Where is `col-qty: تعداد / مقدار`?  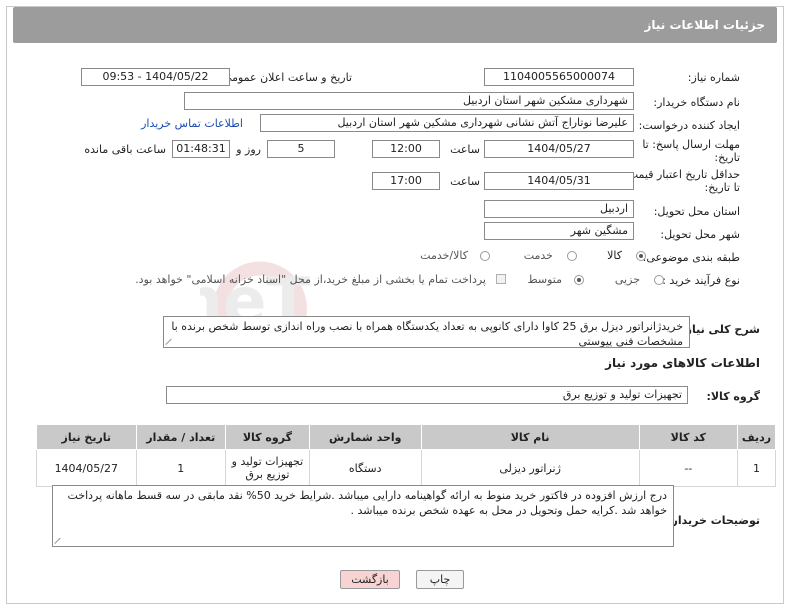 col-qty: تعداد / مقدار is located at coordinates (180, 437).